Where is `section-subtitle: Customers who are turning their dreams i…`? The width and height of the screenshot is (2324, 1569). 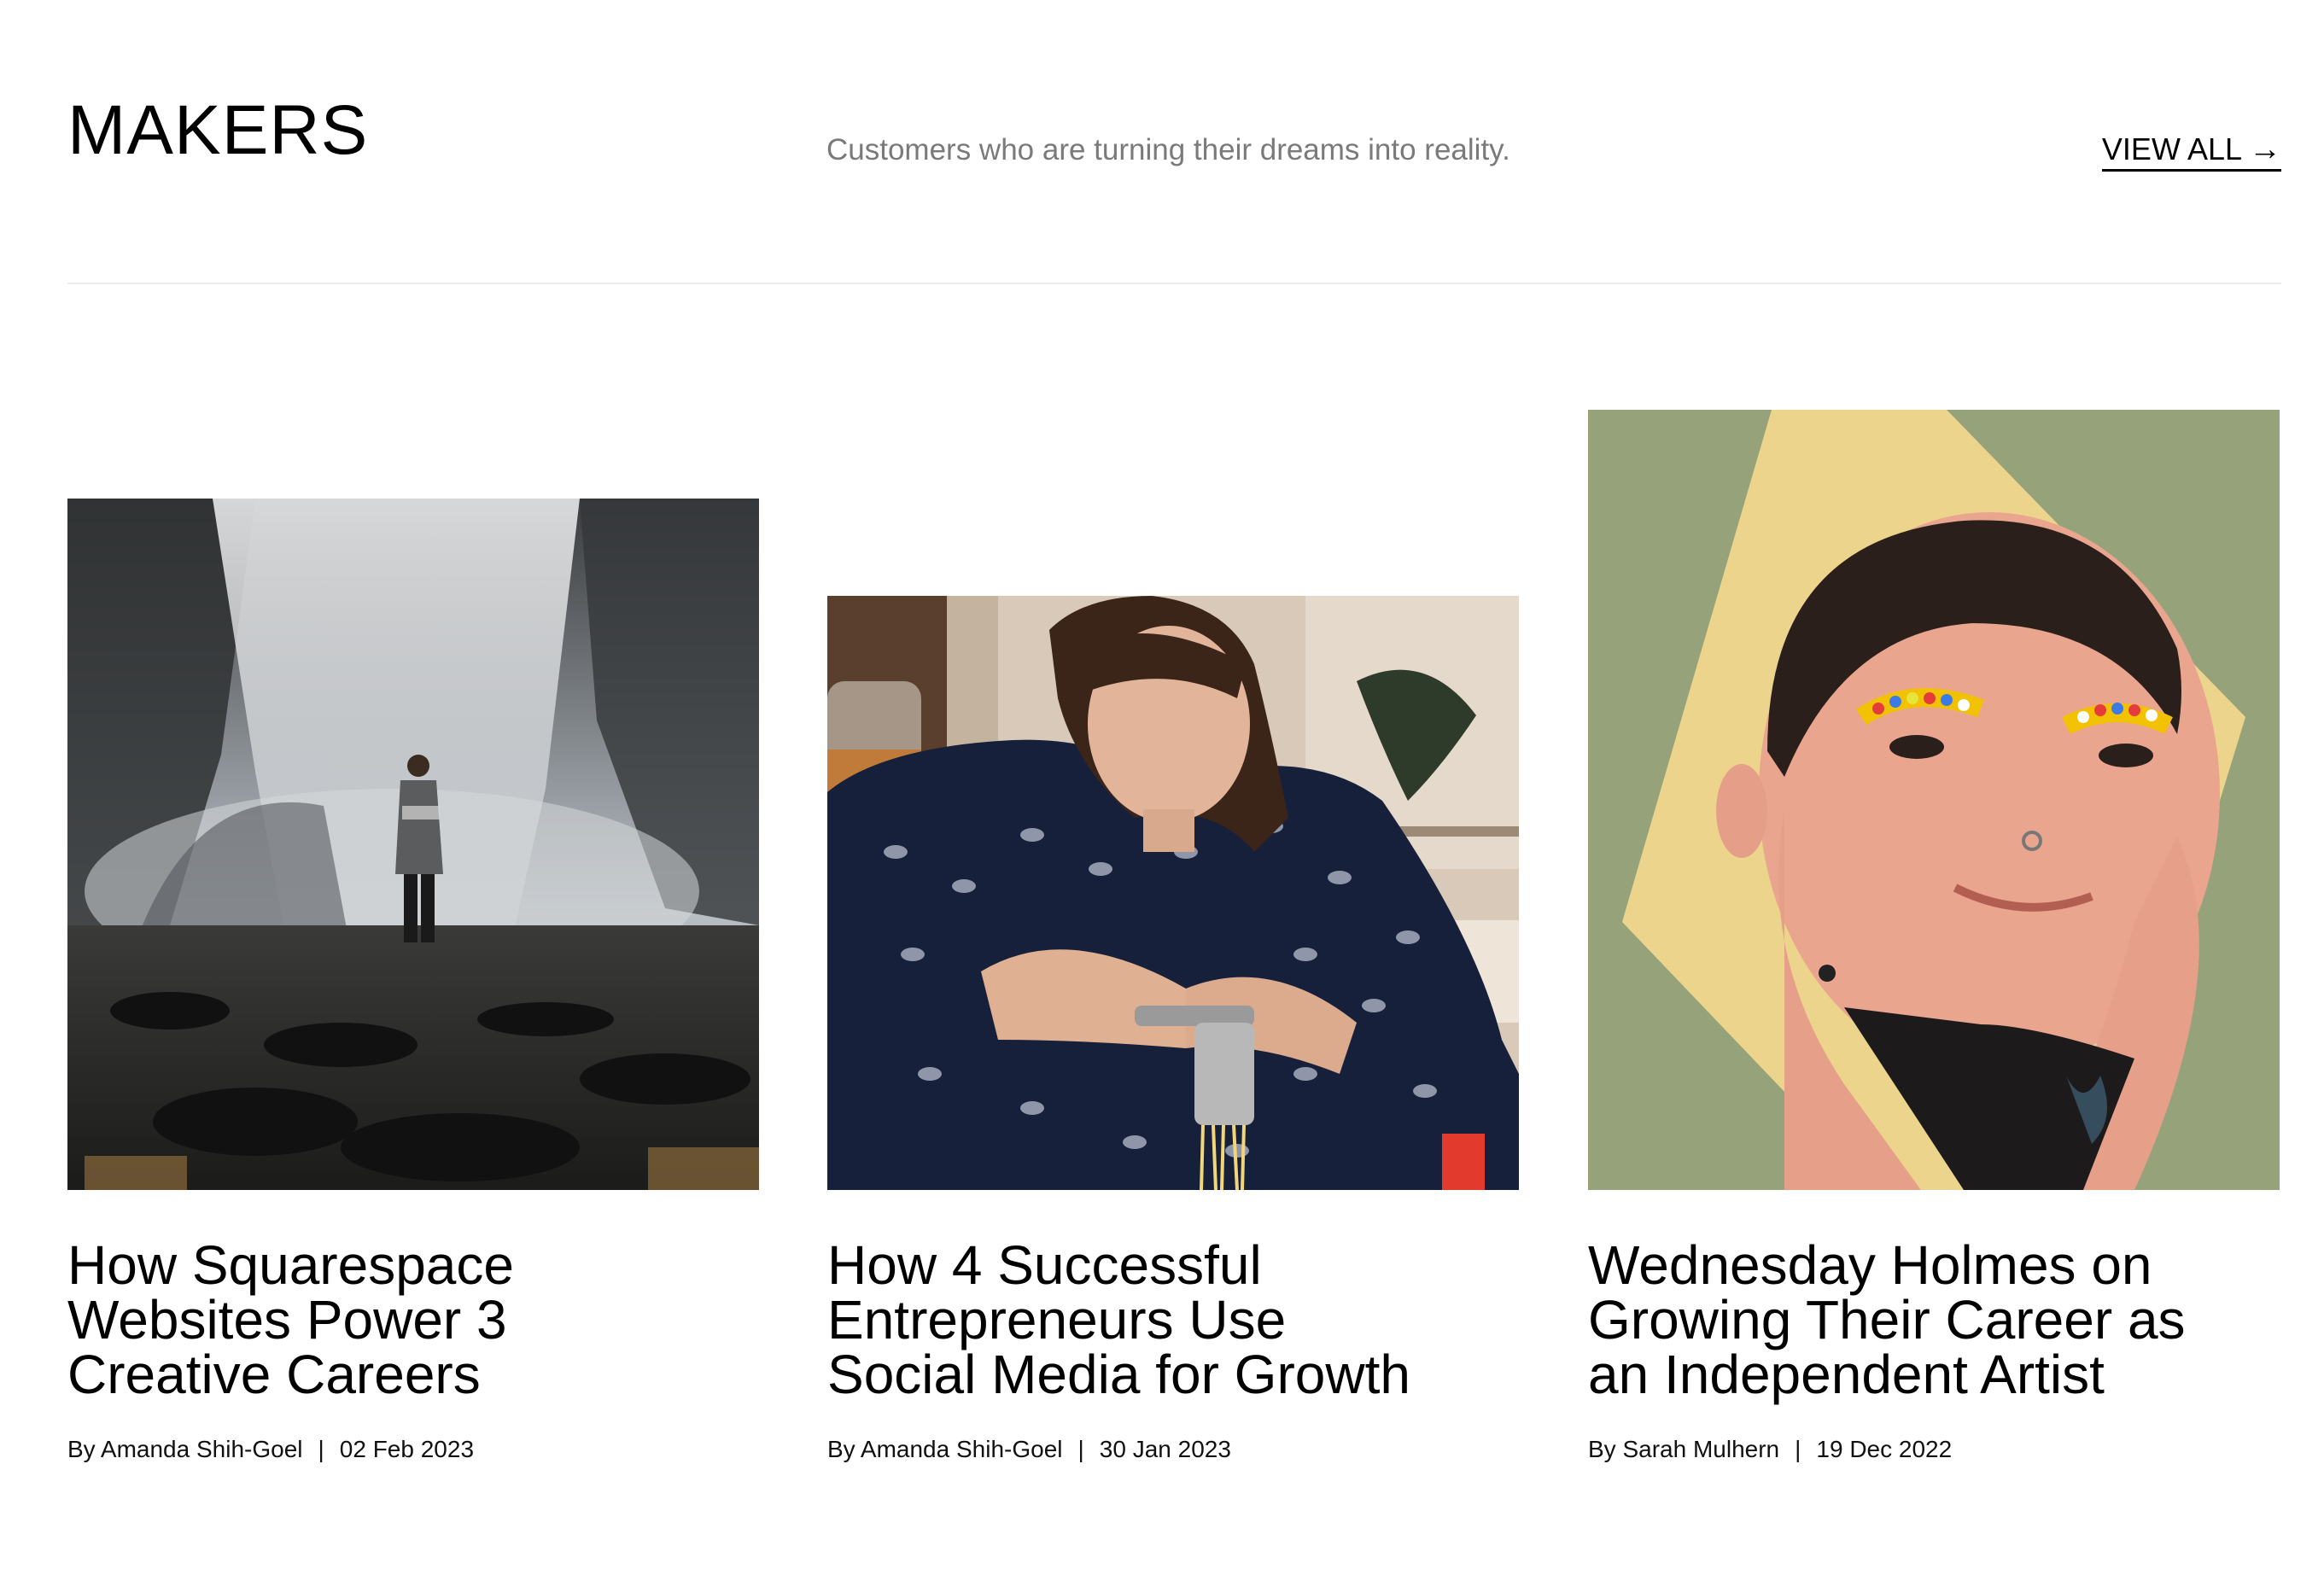
section-subtitle: Customers who are turning their dreams i… is located at coordinates (1168, 150).